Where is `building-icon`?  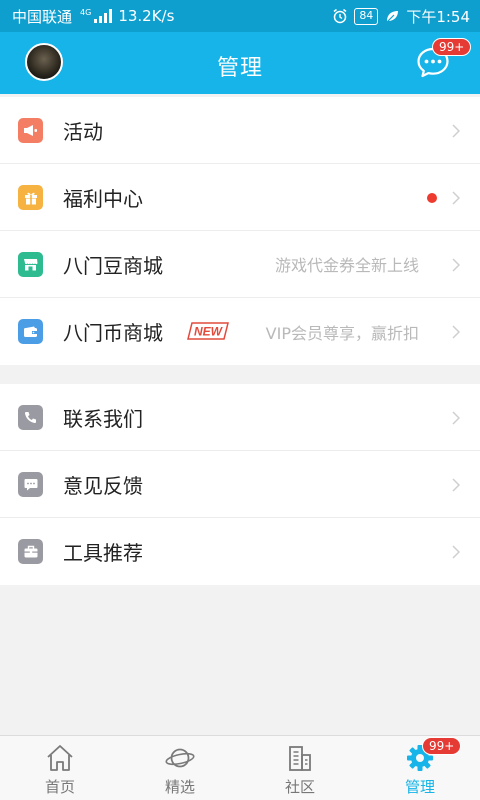 building-icon is located at coordinates (300, 758).